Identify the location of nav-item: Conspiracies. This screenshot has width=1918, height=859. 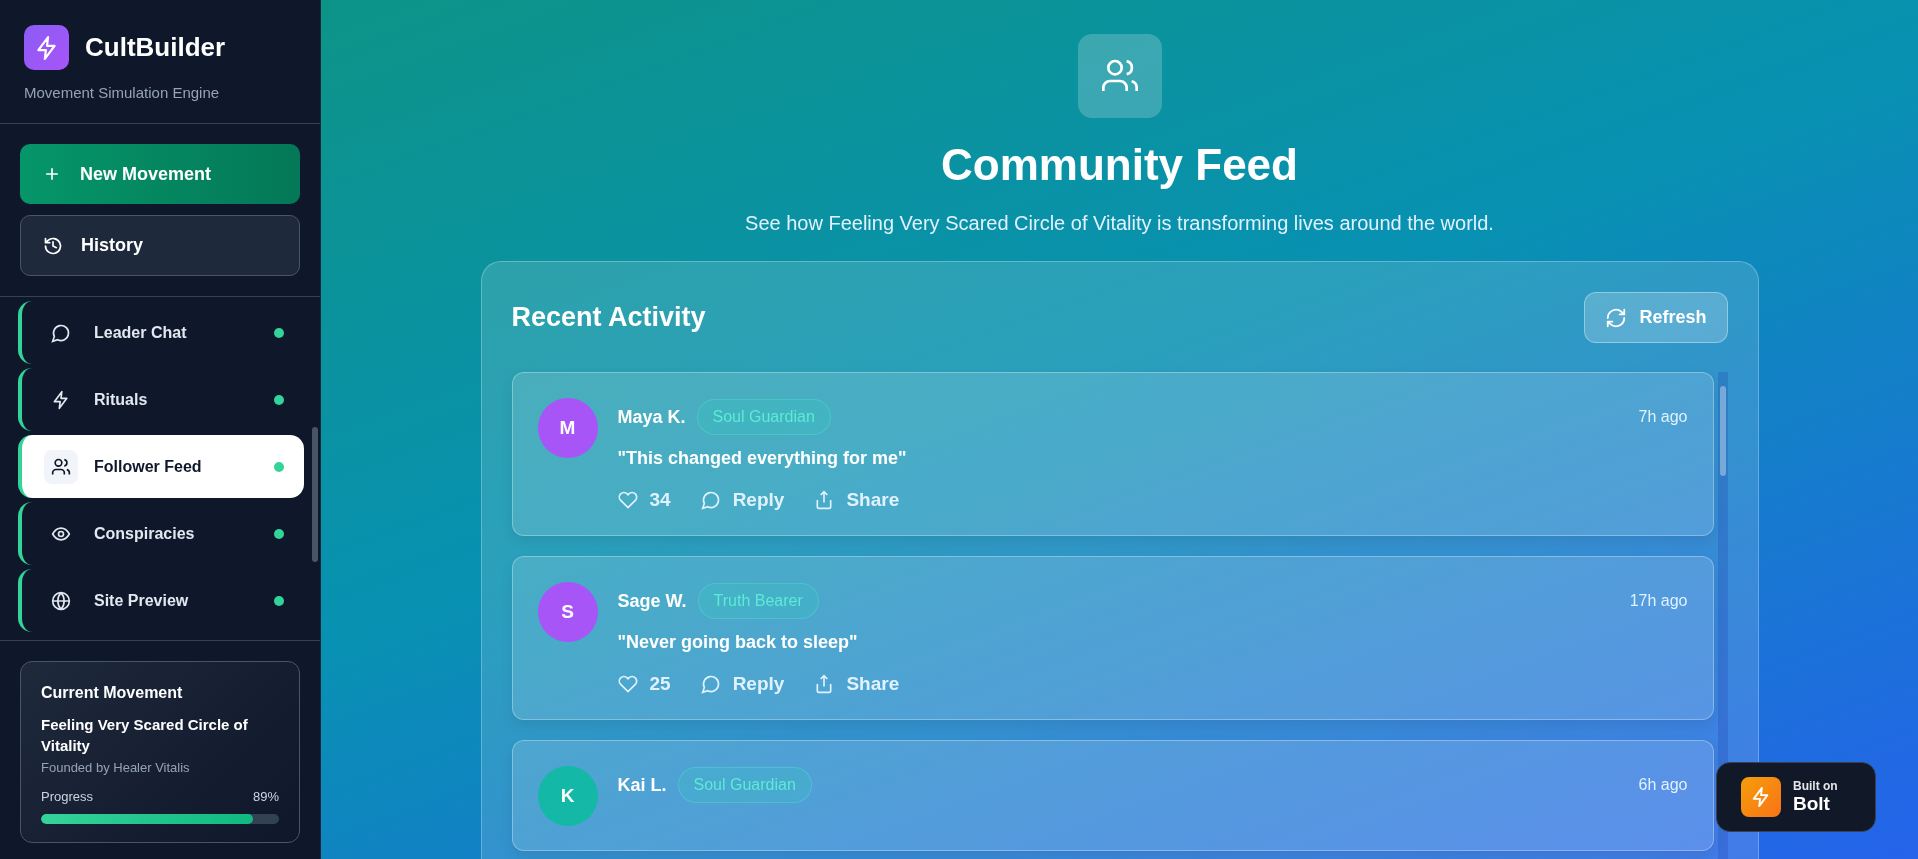
(161, 533).